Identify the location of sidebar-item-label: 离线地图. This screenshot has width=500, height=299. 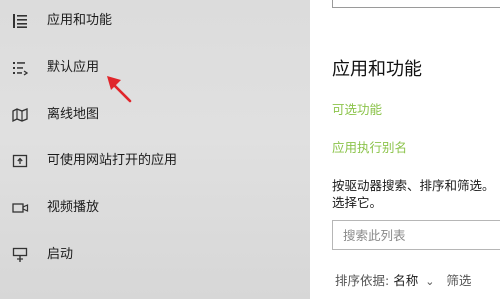
(73, 114).